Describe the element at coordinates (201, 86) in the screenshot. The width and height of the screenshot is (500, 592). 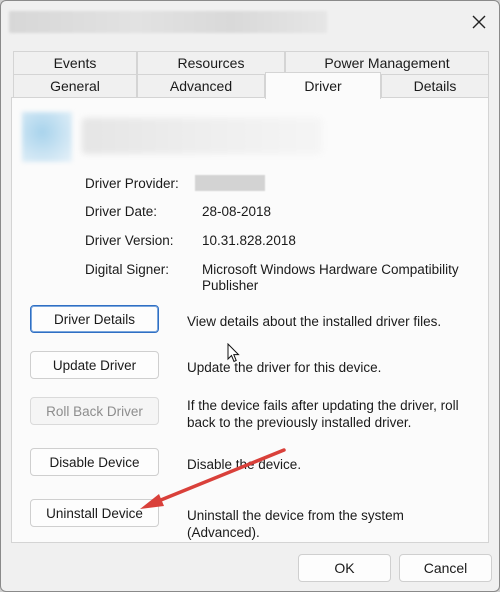
I see `tab-advanced: Advanced` at that location.